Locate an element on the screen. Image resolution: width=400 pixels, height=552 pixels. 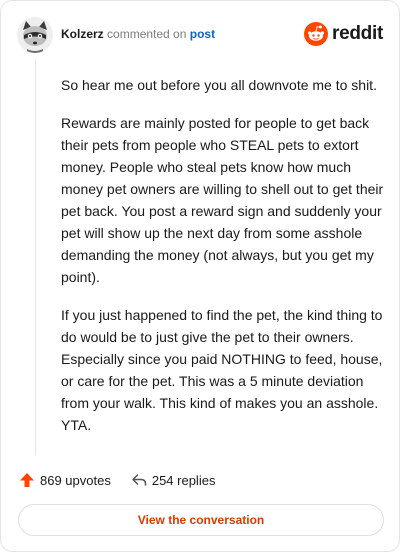
comment-meta: Kolzerz commented on post is located at coordinates (138, 34).